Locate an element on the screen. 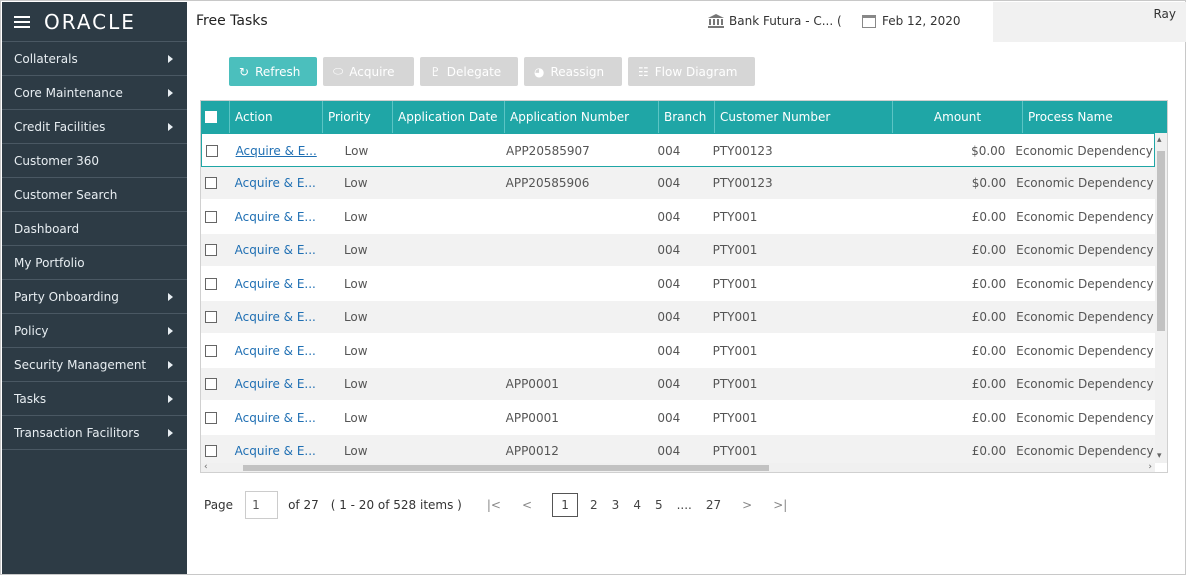  sidebar-item-security-management: Security Management is located at coordinates (94, 365).